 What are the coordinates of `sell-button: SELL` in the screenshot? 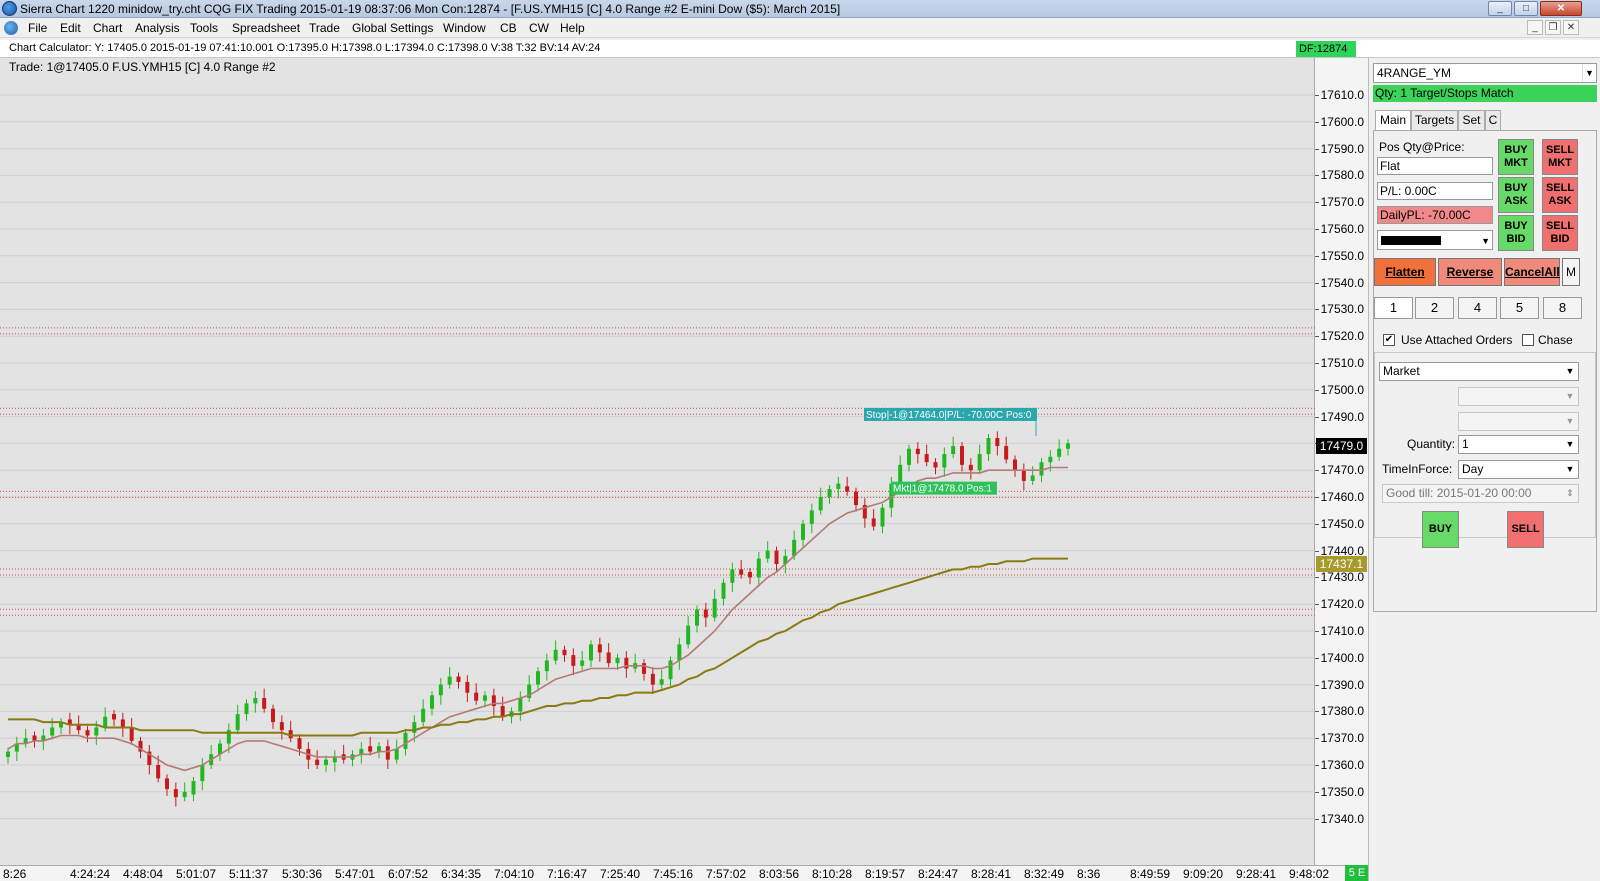 It's located at (1525, 529).